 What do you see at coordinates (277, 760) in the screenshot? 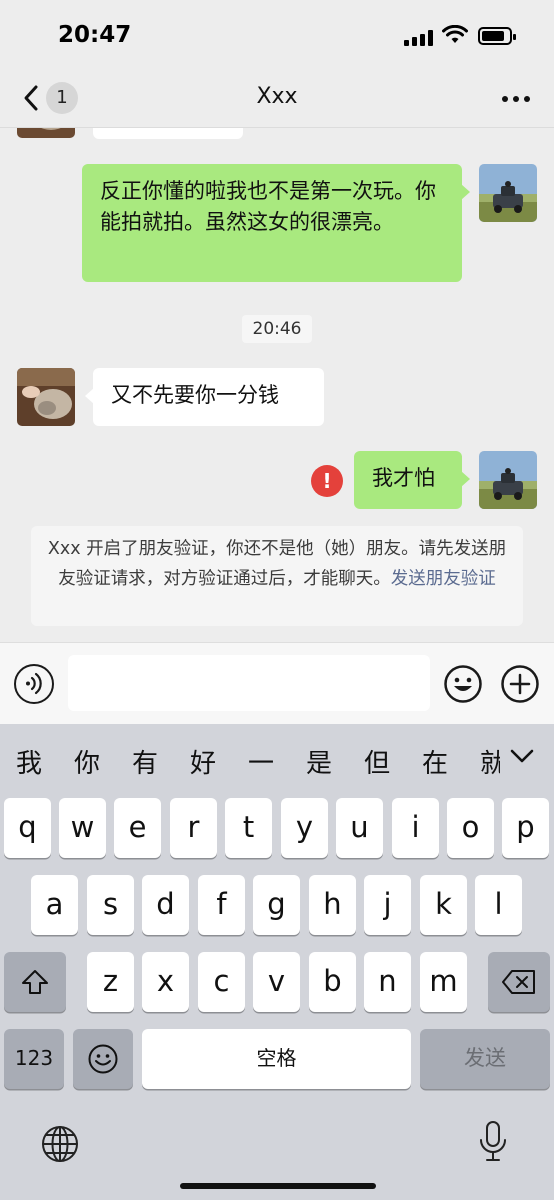
I see `candidate-bar: 我 你 有 好 一 是 但 在 就` at bounding box center [277, 760].